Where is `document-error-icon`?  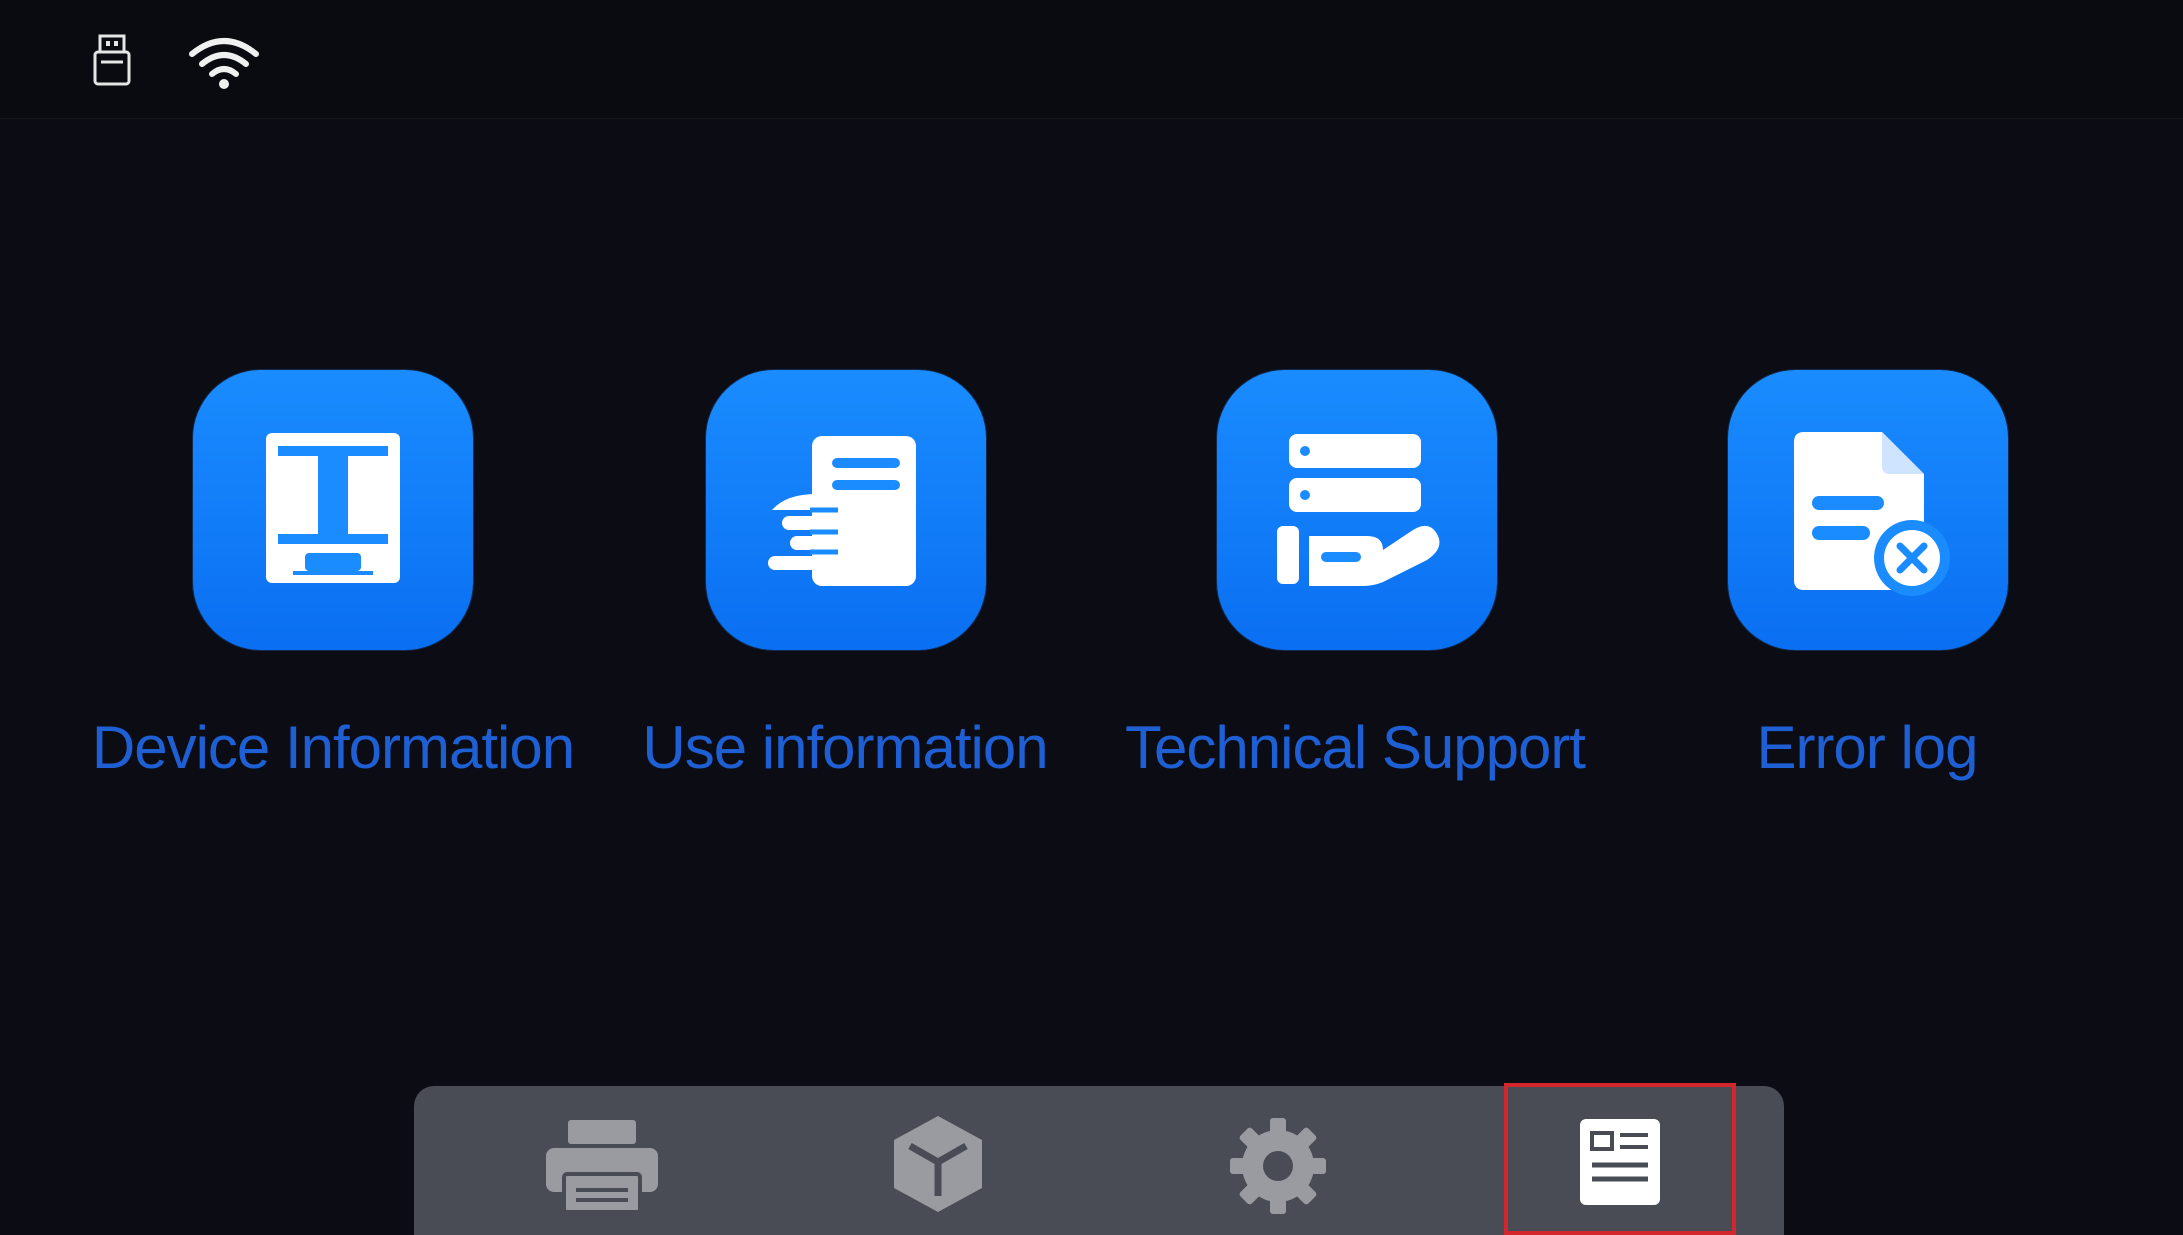
document-error-icon is located at coordinates (1872, 514).